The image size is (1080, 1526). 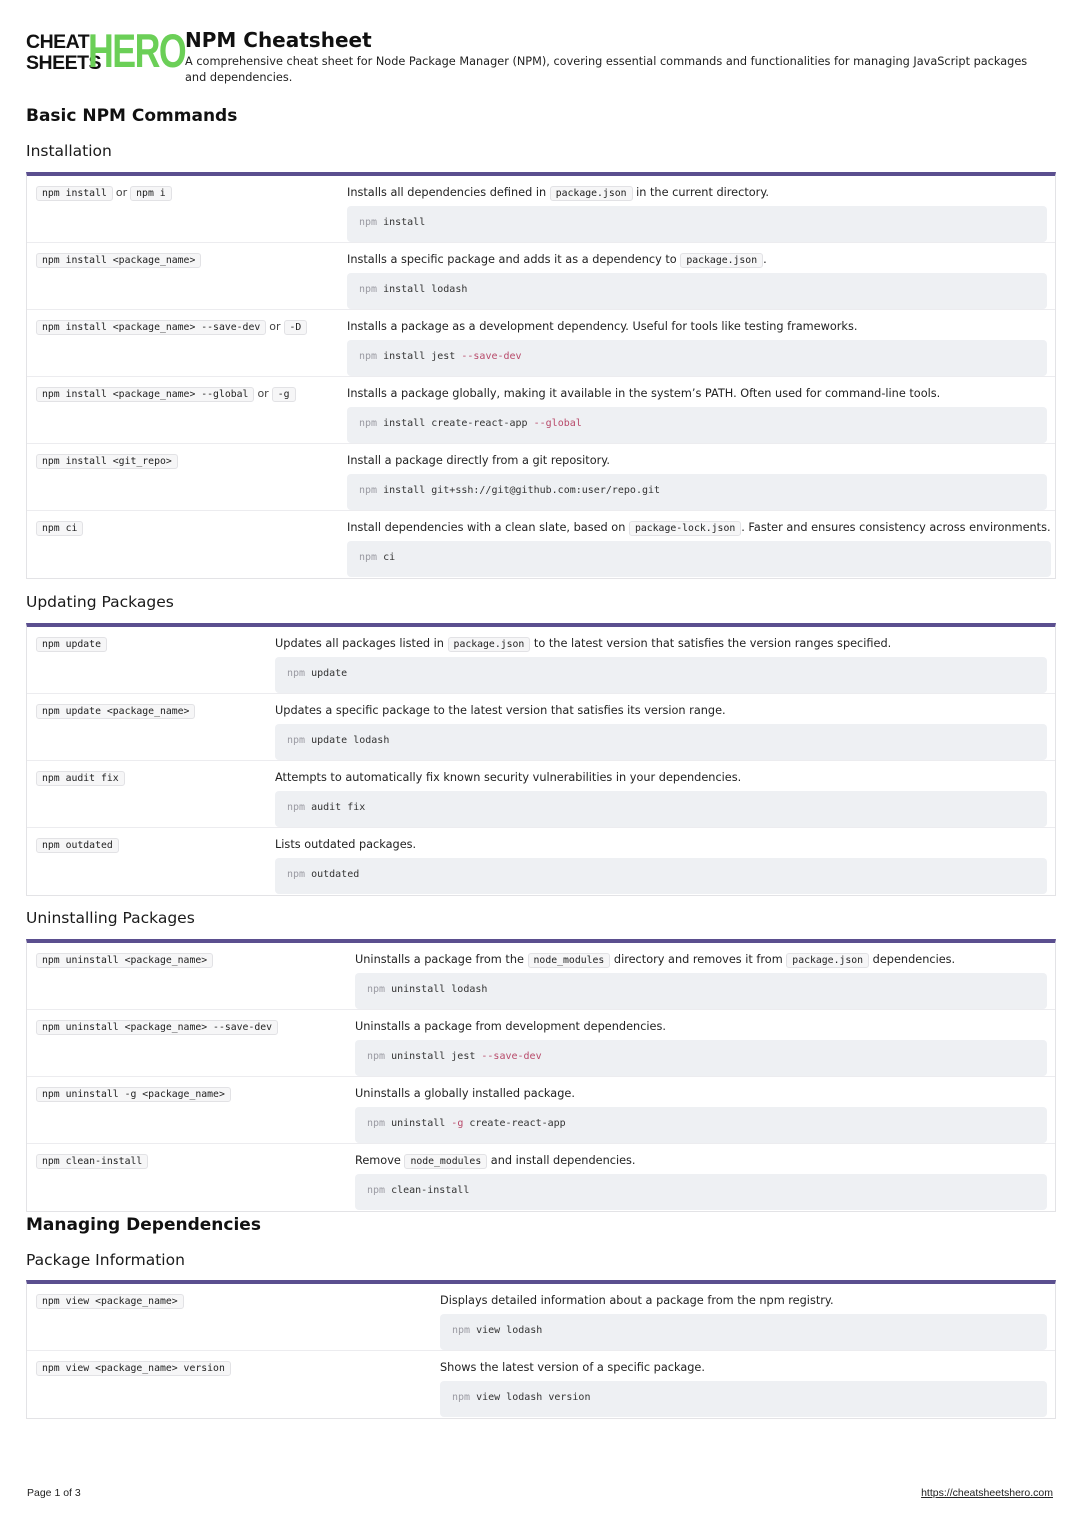 I want to click on command-cell: npm uninstall -g <package_name>, so click(x=191, y=1110).